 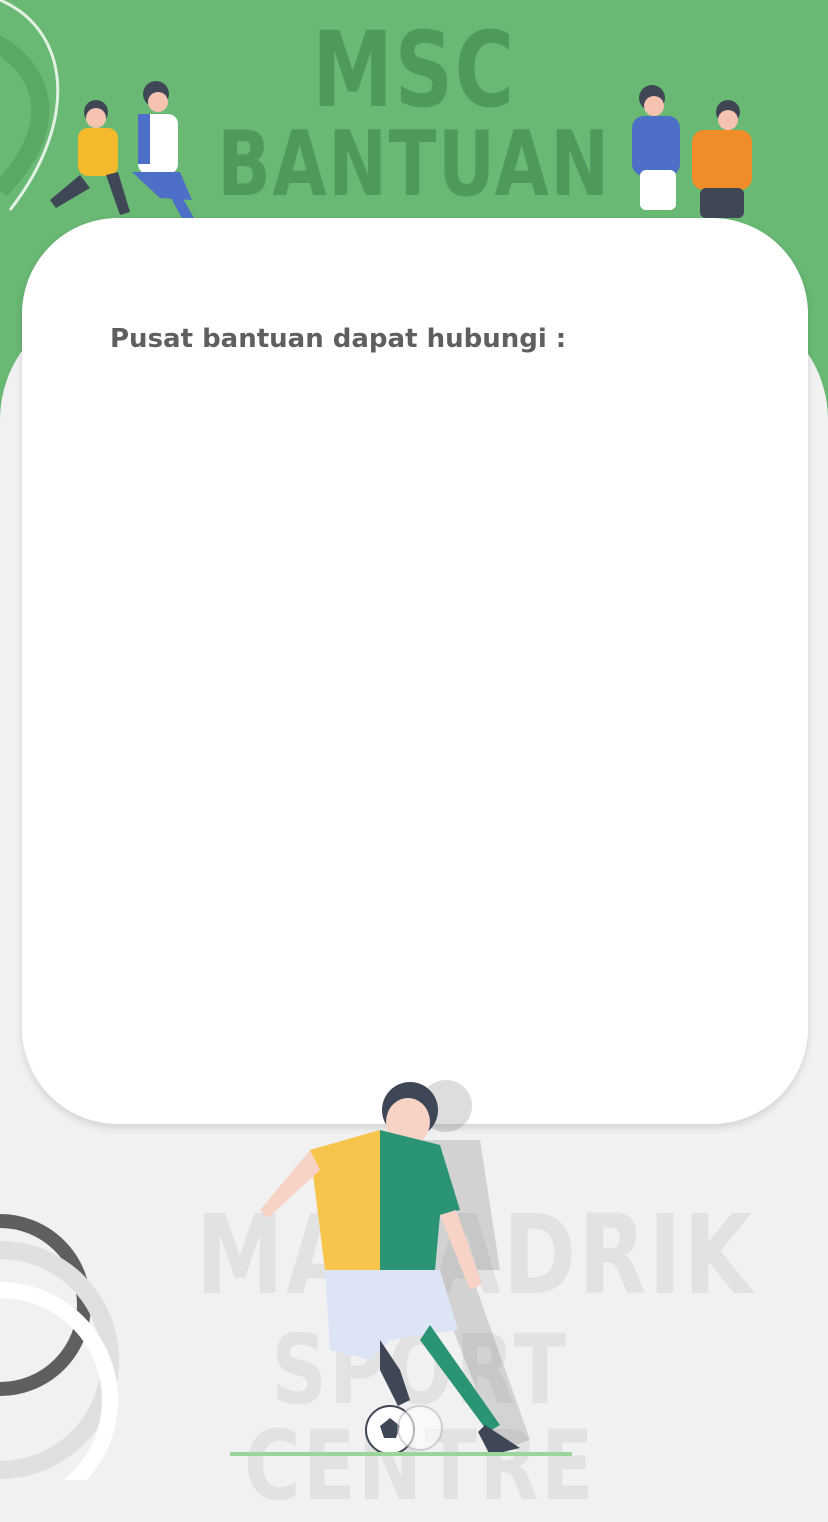 I want to click on left-players-illustration-icon, so click(x=122, y=151).